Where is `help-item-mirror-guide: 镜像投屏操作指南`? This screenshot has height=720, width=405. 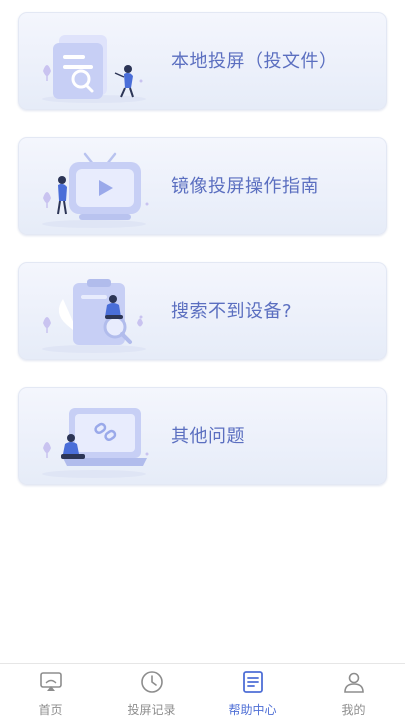
help-item-mirror-guide: 镜像投屏操作指南 is located at coordinates (202, 186).